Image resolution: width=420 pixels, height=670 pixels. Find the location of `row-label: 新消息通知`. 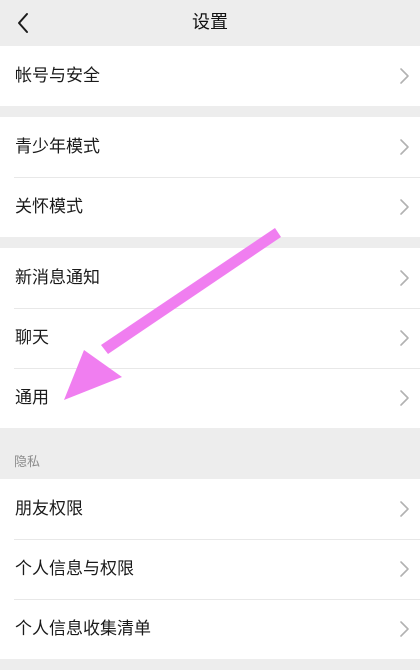

row-label: 新消息通知 is located at coordinates (57, 278).